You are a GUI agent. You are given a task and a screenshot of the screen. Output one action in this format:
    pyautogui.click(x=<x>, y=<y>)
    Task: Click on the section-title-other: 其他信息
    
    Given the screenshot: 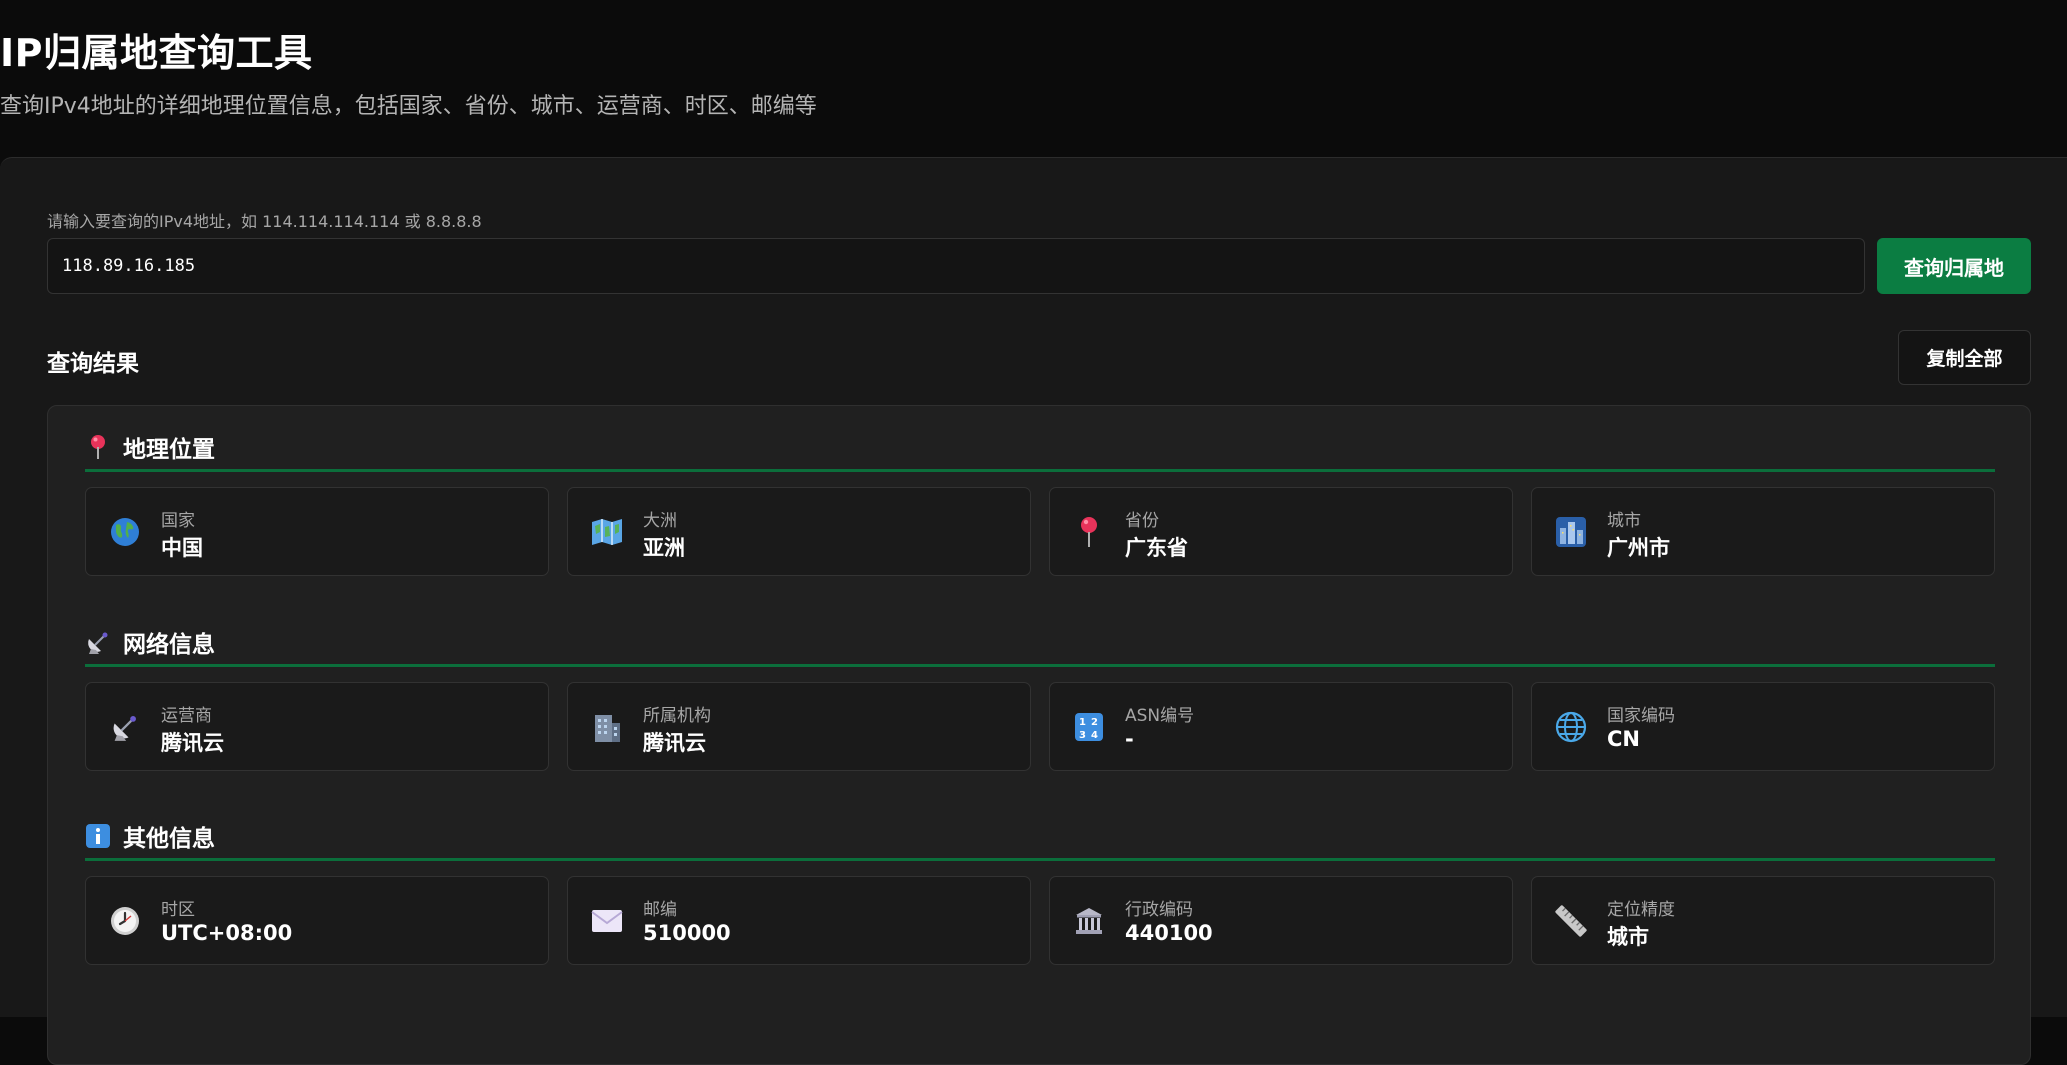 What is the action you would take?
    pyautogui.click(x=150, y=836)
    